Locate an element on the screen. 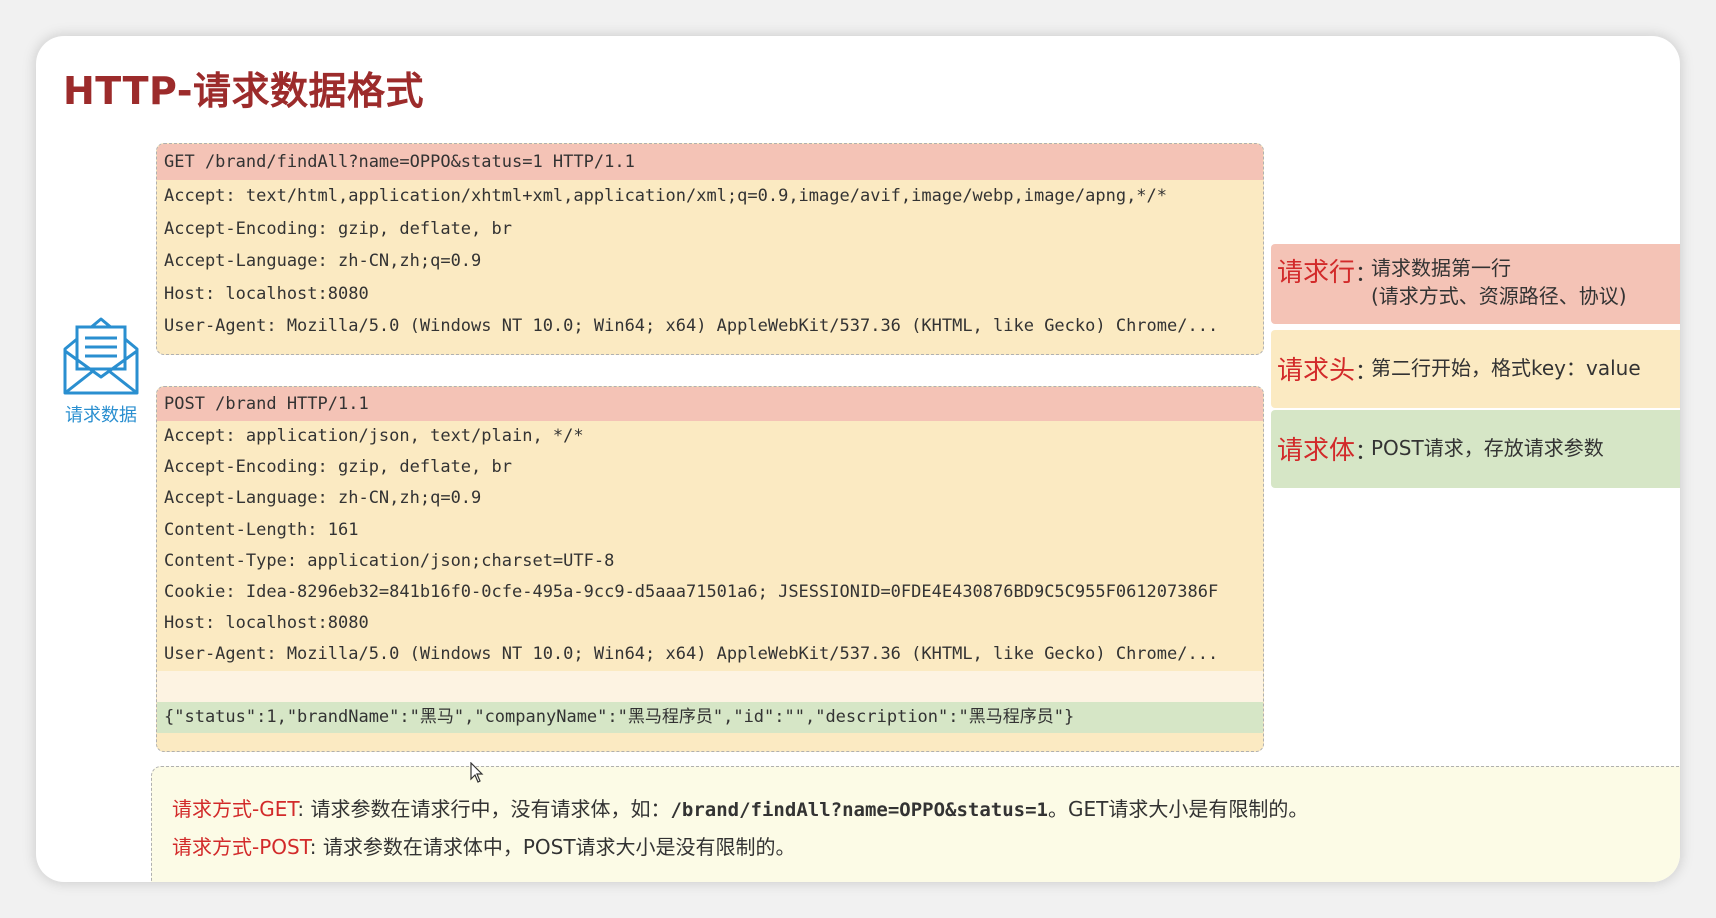 This screenshot has height=918, width=1716. note-post: 请求方式-POST: 请求参数在请求体中，POST请求大小是没有限制的。 is located at coordinates (484, 845).